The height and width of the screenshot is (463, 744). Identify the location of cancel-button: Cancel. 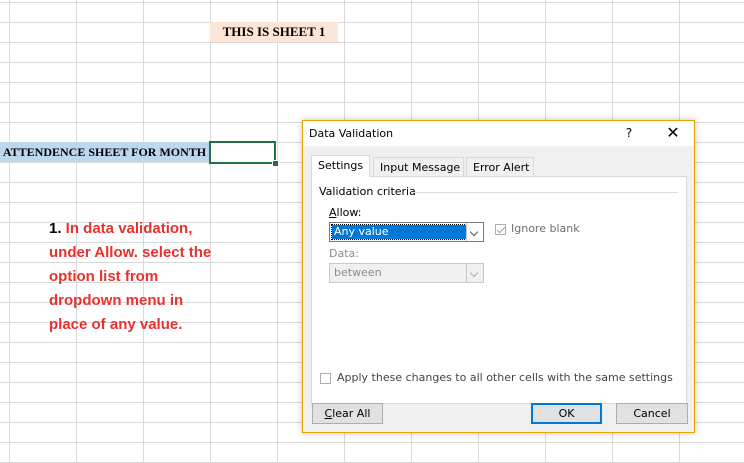
(652, 413).